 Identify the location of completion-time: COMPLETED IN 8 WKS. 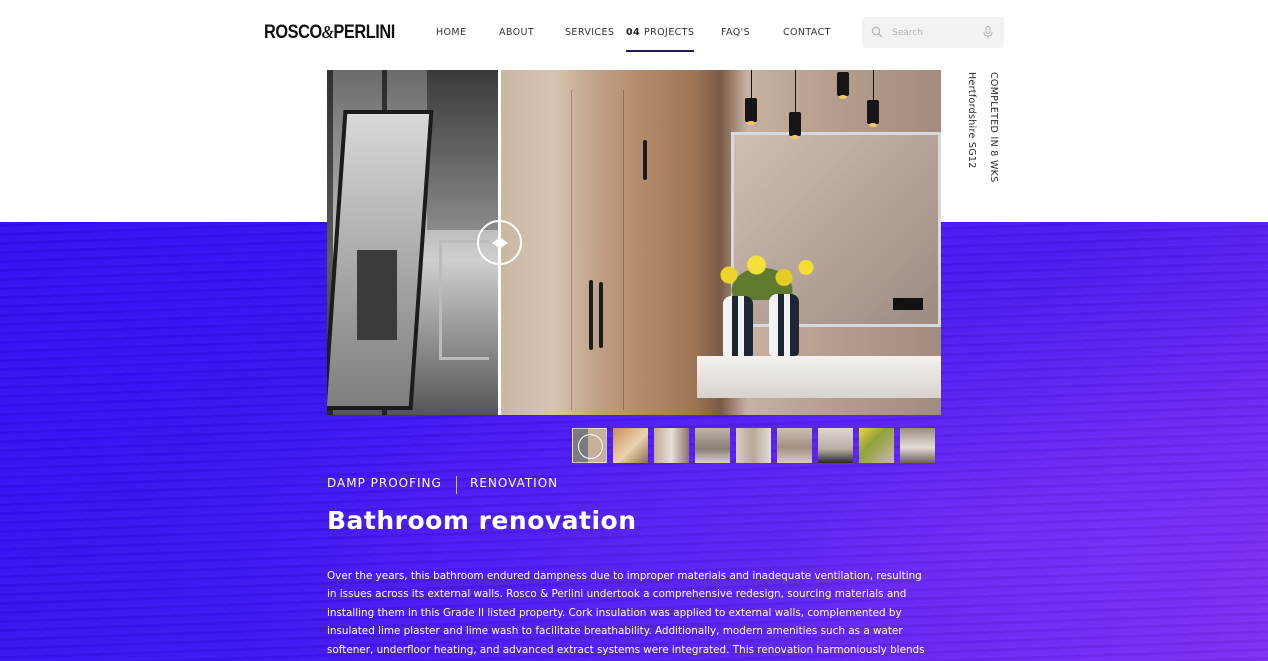
(993, 127).